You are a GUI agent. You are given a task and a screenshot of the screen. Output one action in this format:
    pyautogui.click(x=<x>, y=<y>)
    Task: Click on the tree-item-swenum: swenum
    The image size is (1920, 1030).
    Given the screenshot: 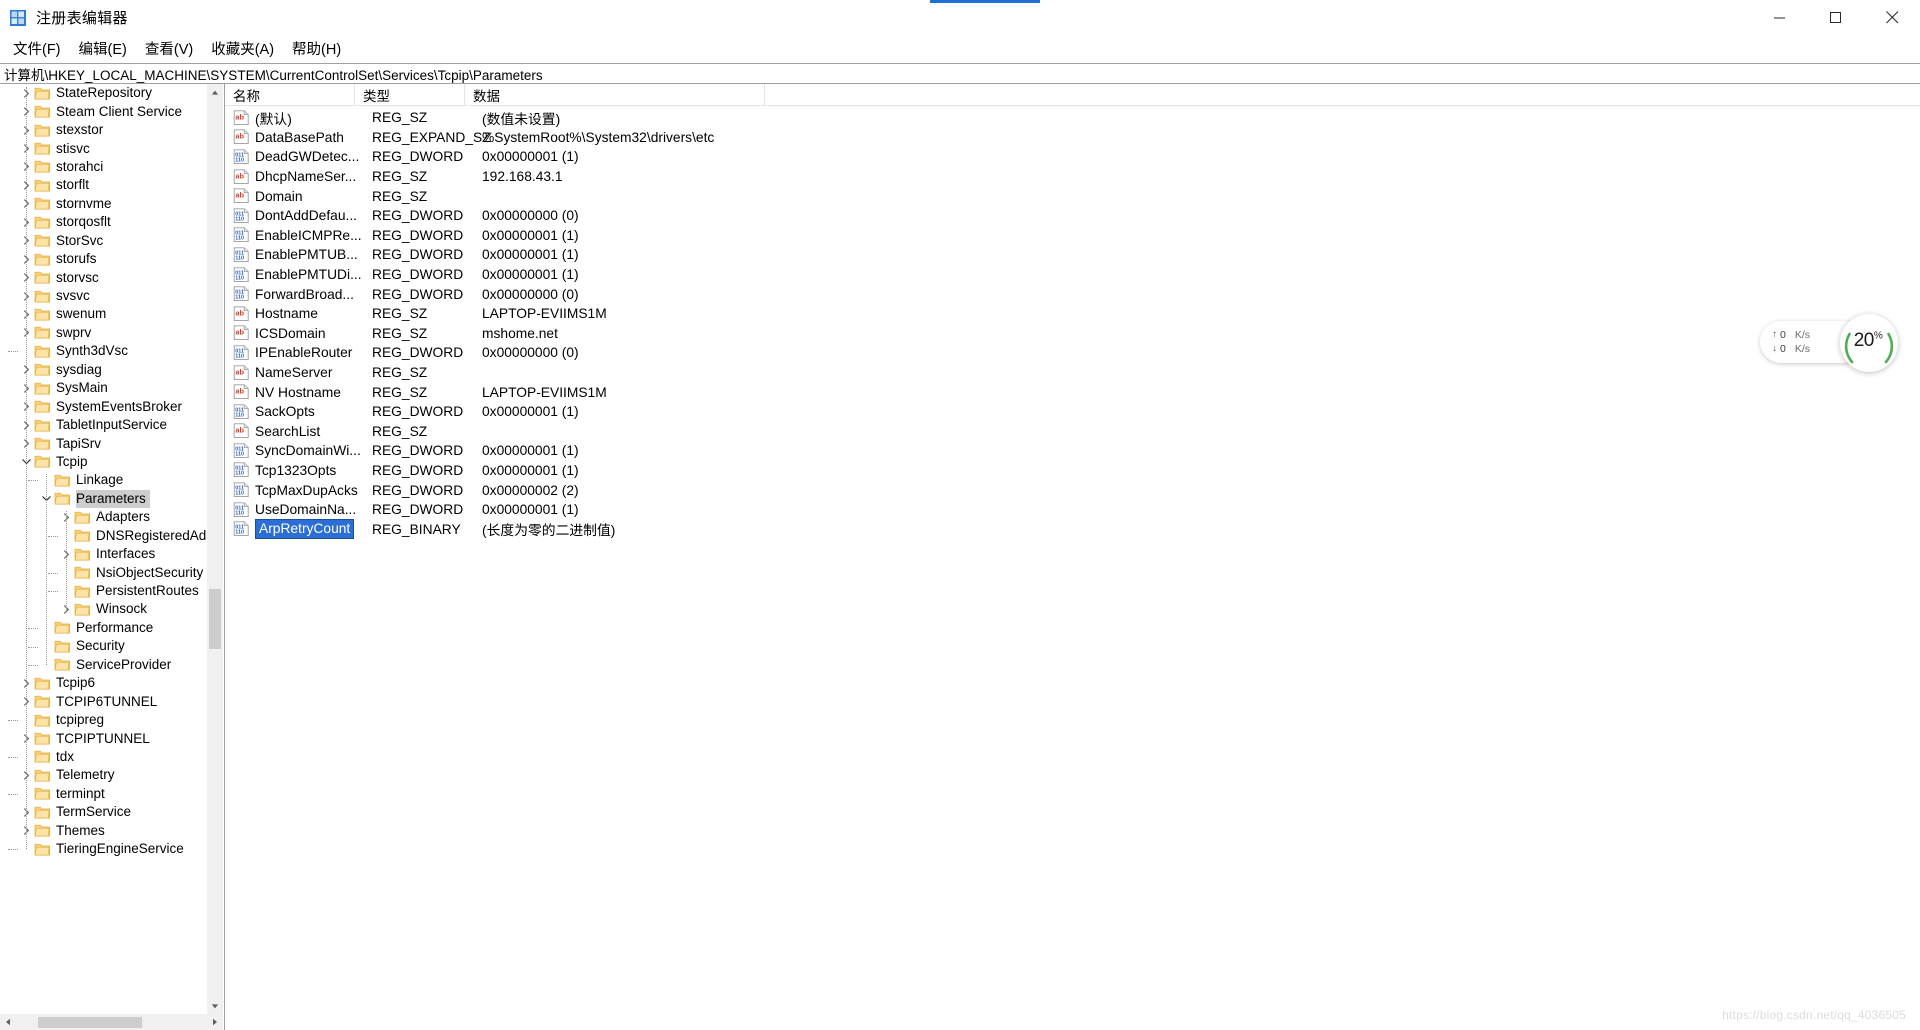 What is the action you would take?
    pyautogui.click(x=111, y=314)
    